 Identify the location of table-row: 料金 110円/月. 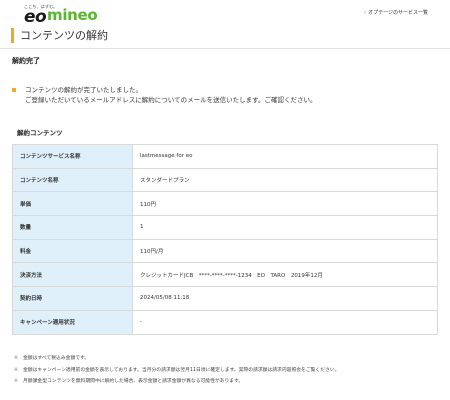
(225, 251).